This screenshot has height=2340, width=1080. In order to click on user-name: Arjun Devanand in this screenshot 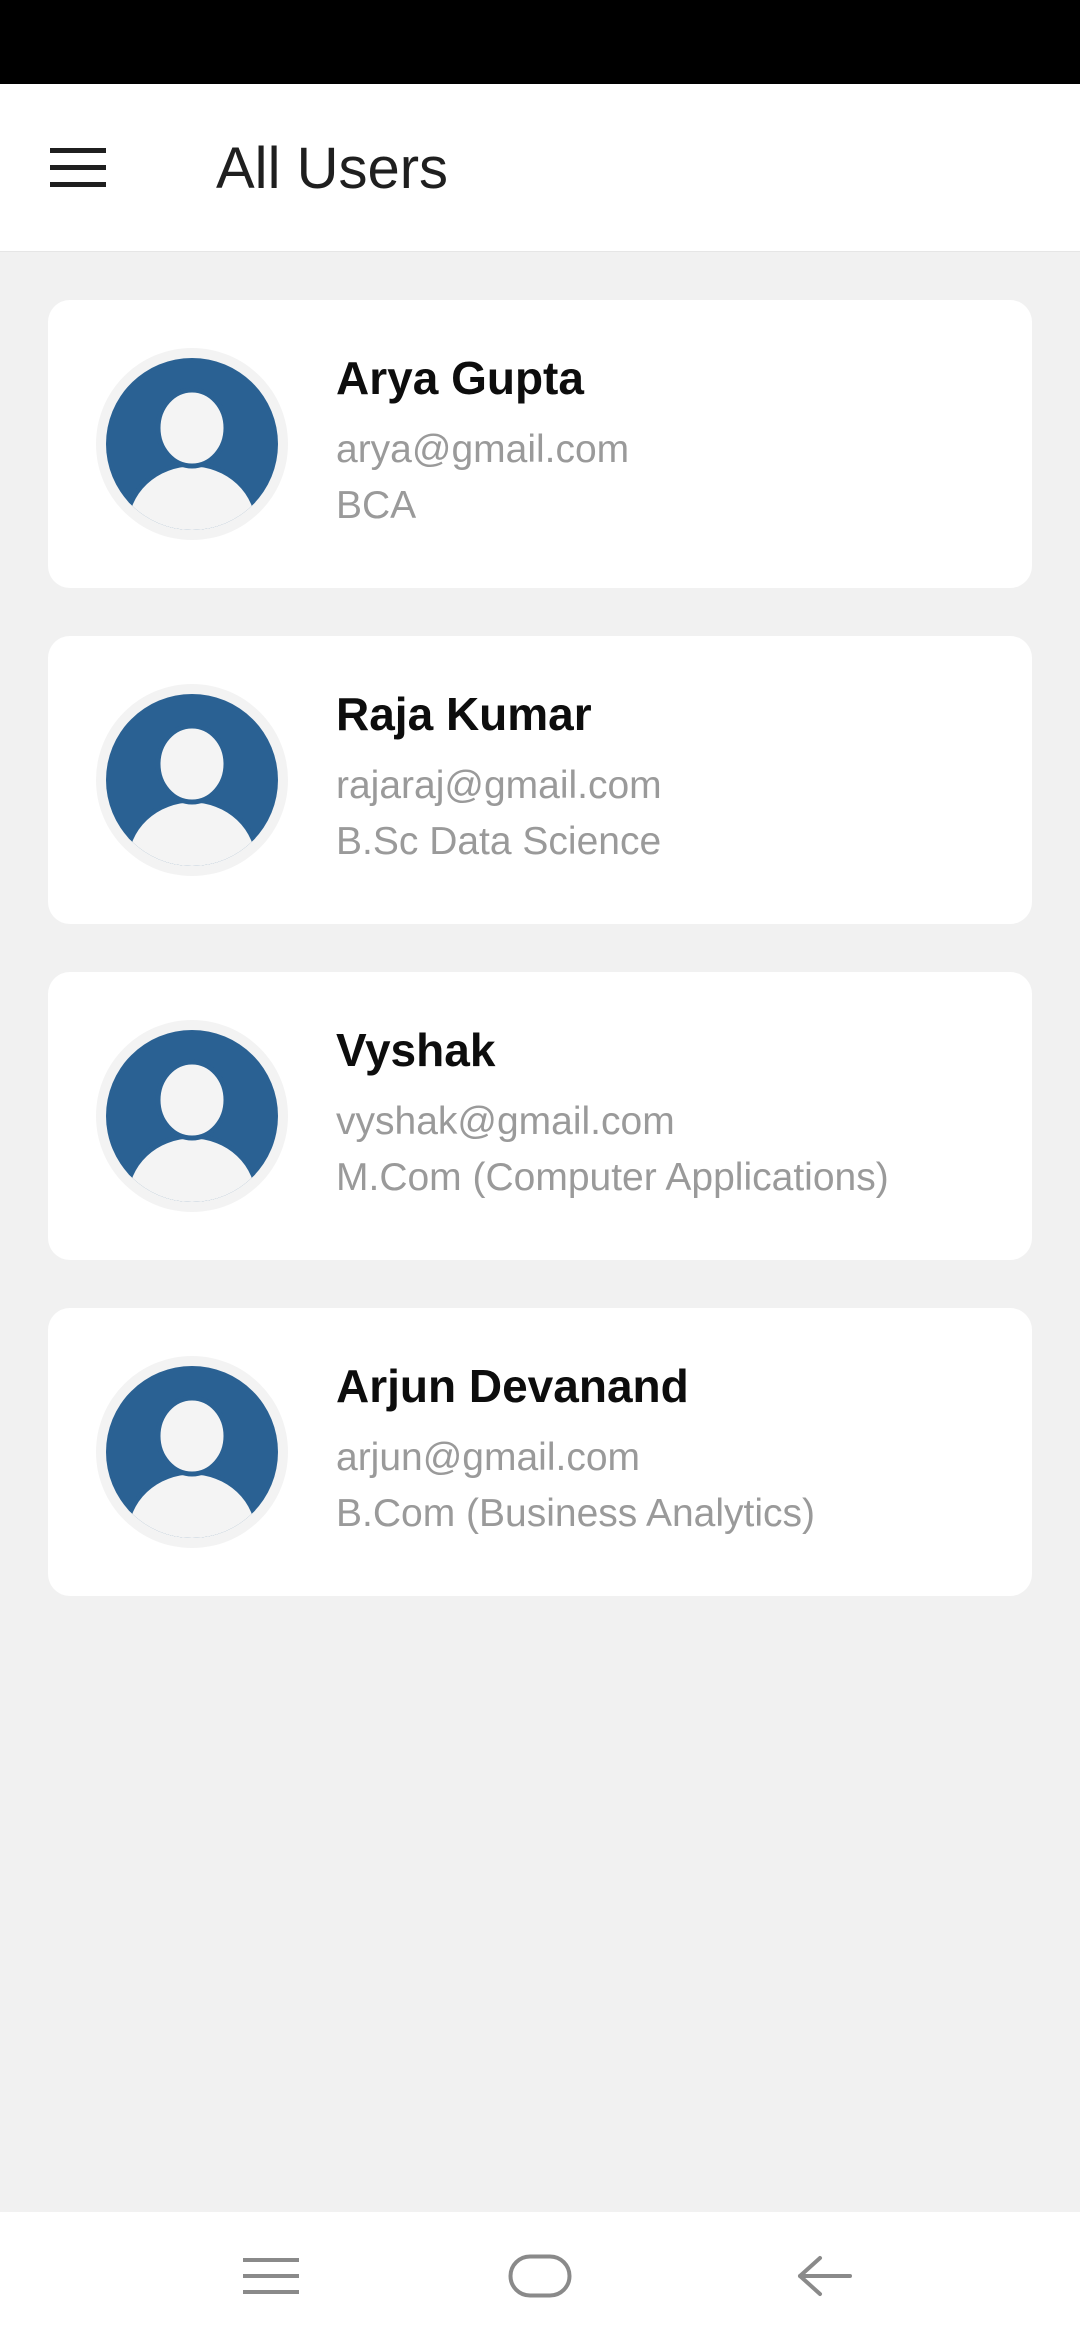, I will do `click(512, 1386)`.